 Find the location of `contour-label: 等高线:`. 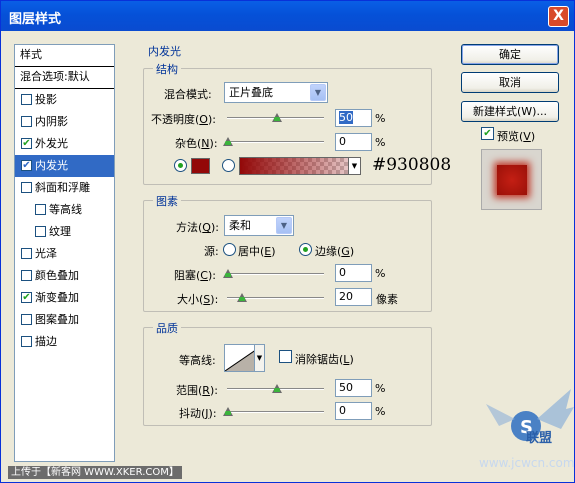

contour-label: 等高线: is located at coordinates (197, 360).